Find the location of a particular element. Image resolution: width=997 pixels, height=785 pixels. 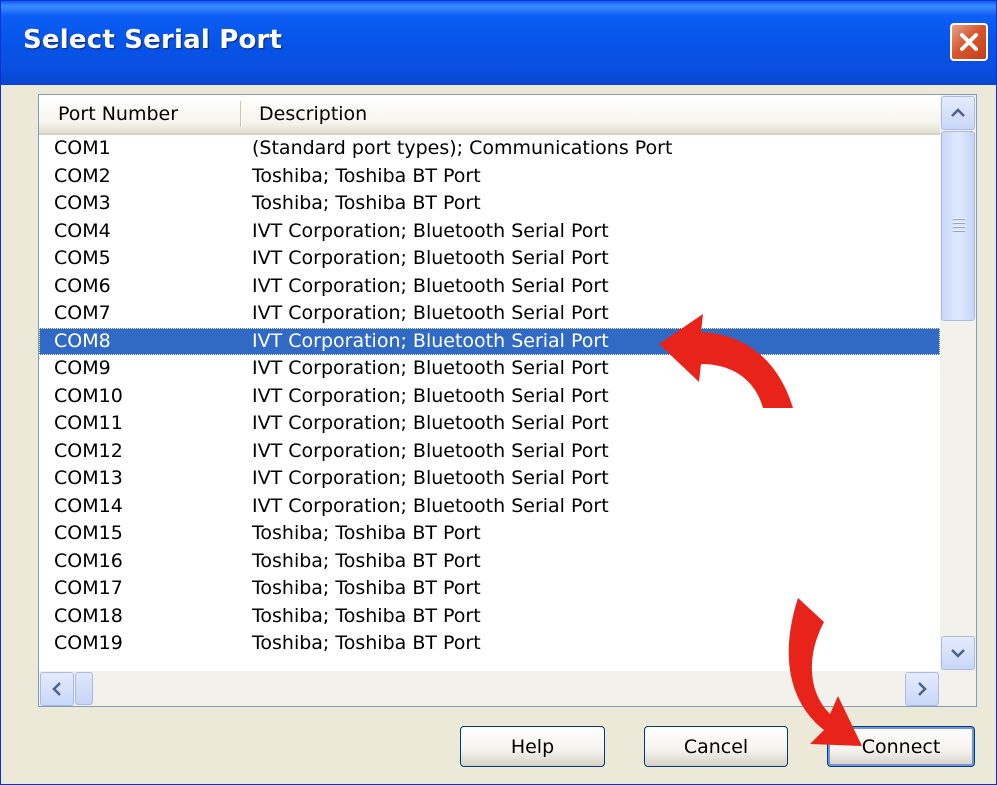

port-number-cell: COM7 is located at coordinates (82, 313).